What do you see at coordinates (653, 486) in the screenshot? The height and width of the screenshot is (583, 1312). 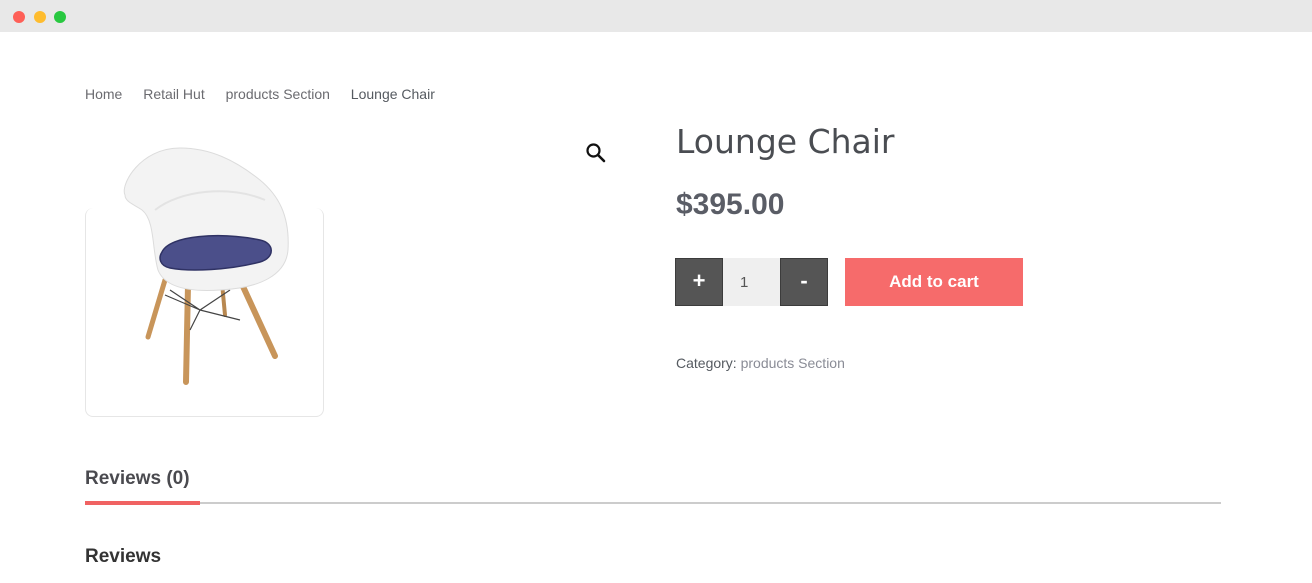 I see `product-tabs: Reviews (0)` at bounding box center [653, 486].